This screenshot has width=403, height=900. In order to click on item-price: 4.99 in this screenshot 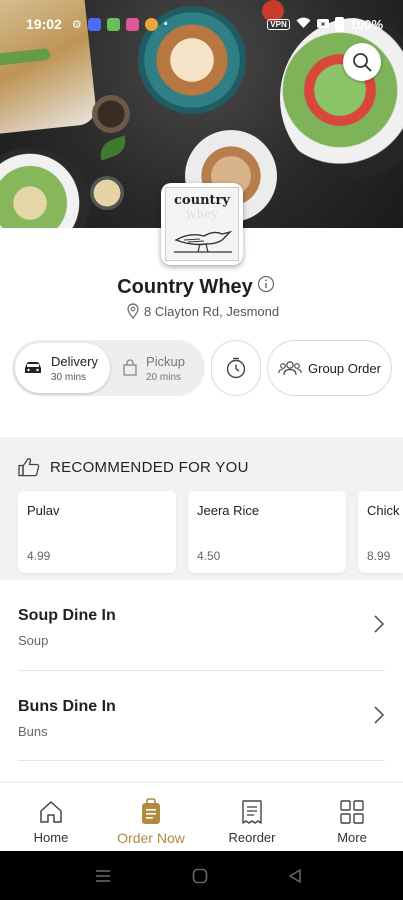, I will do `click(39, 556)`.